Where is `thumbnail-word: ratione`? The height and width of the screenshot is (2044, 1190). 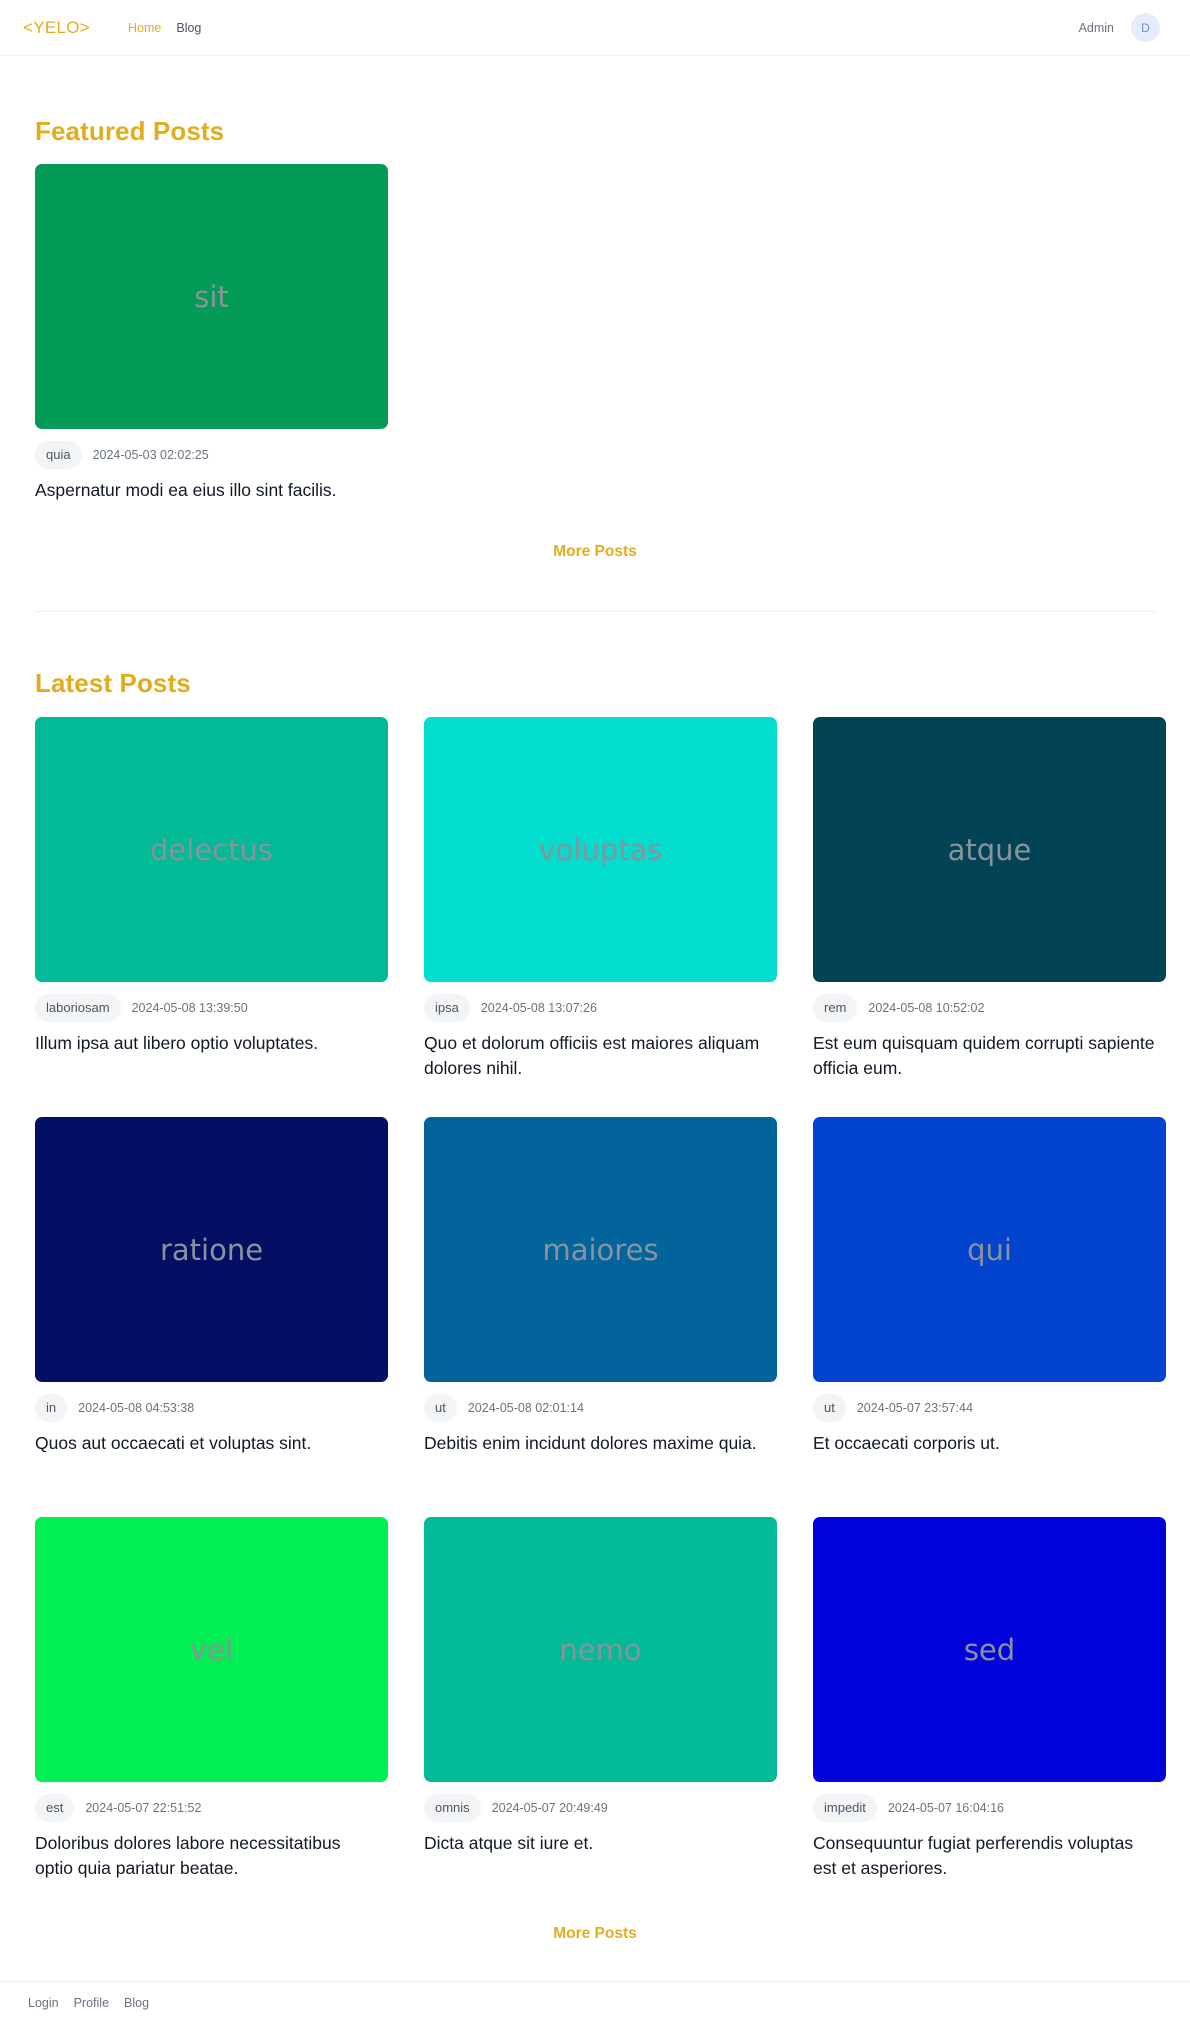
thumbnail-word: ratione is located at coordinates (211, 1249).